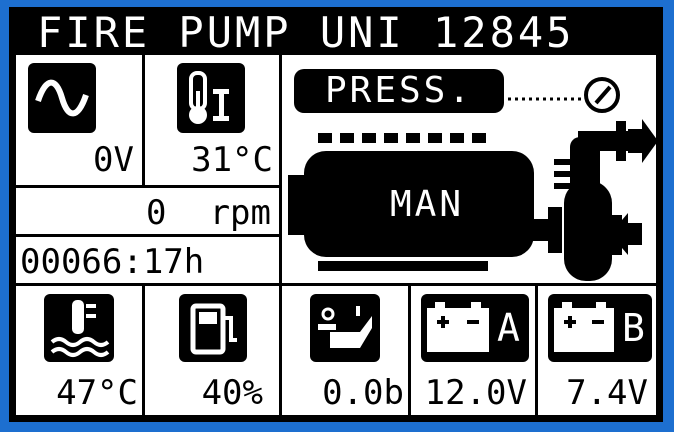  I want to click on battery-a-letter: A, so click(508, 328).